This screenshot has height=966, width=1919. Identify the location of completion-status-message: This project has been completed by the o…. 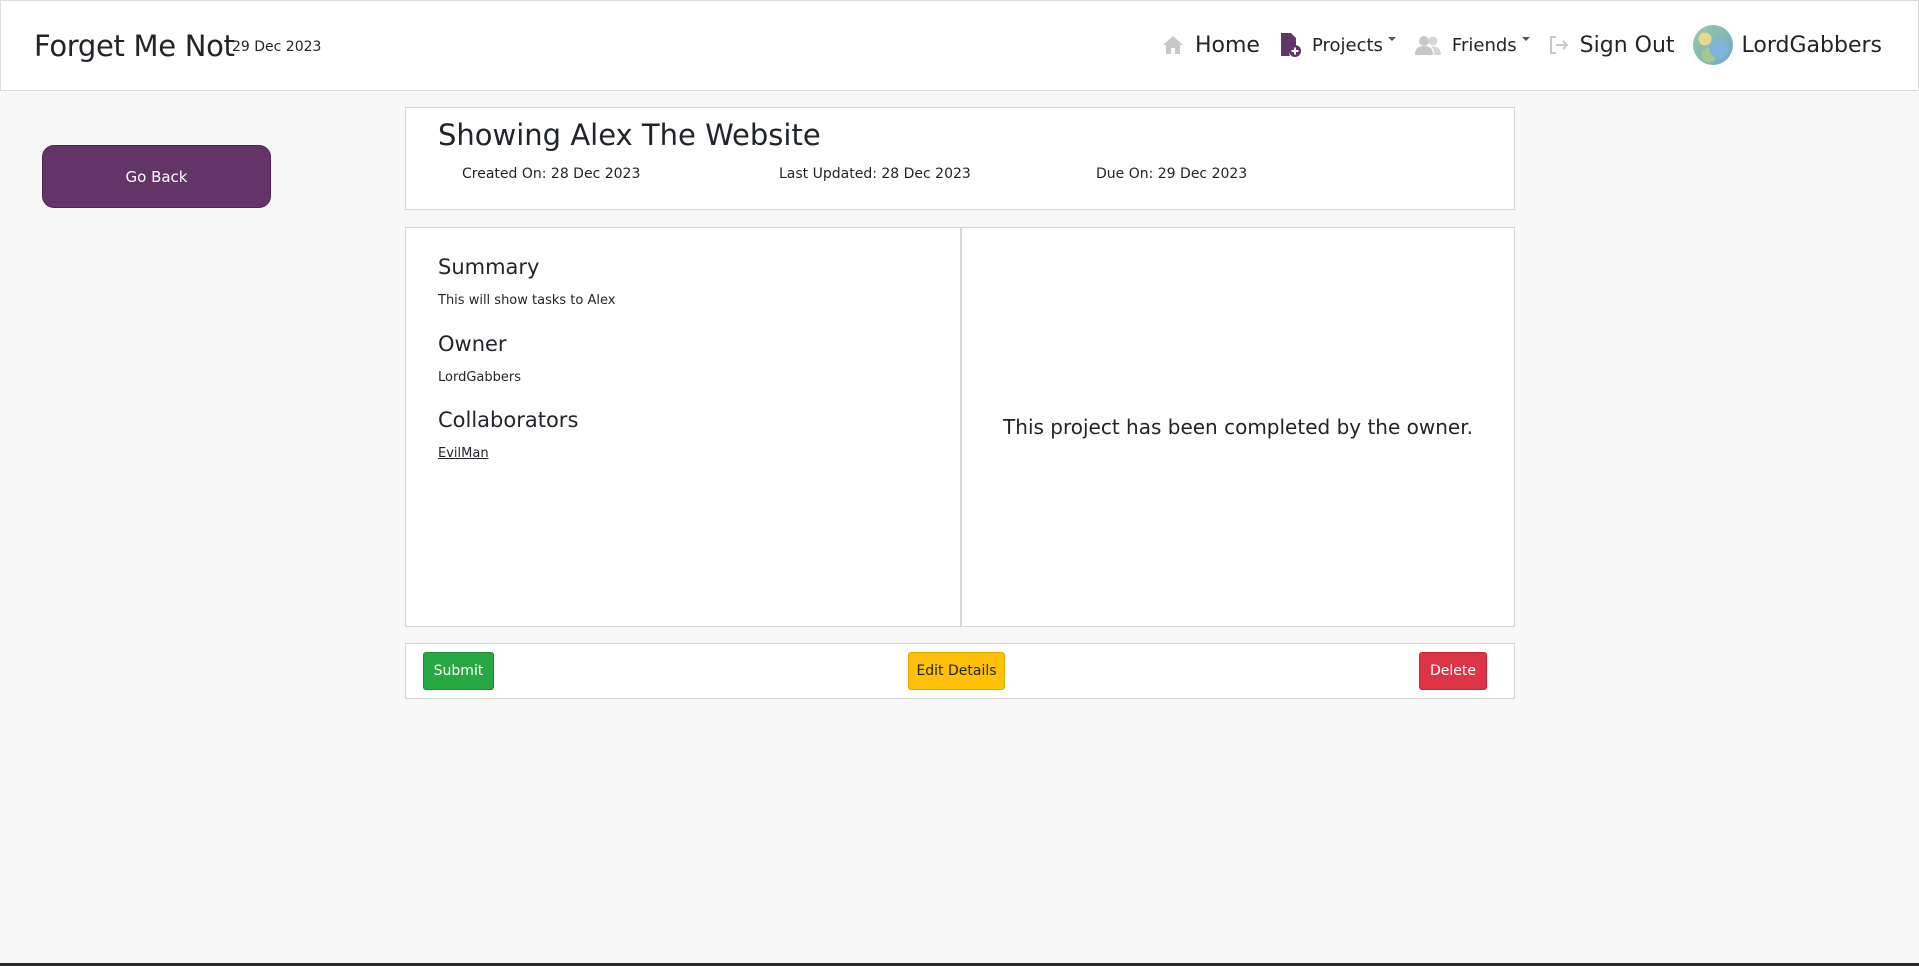
(1238, 427).